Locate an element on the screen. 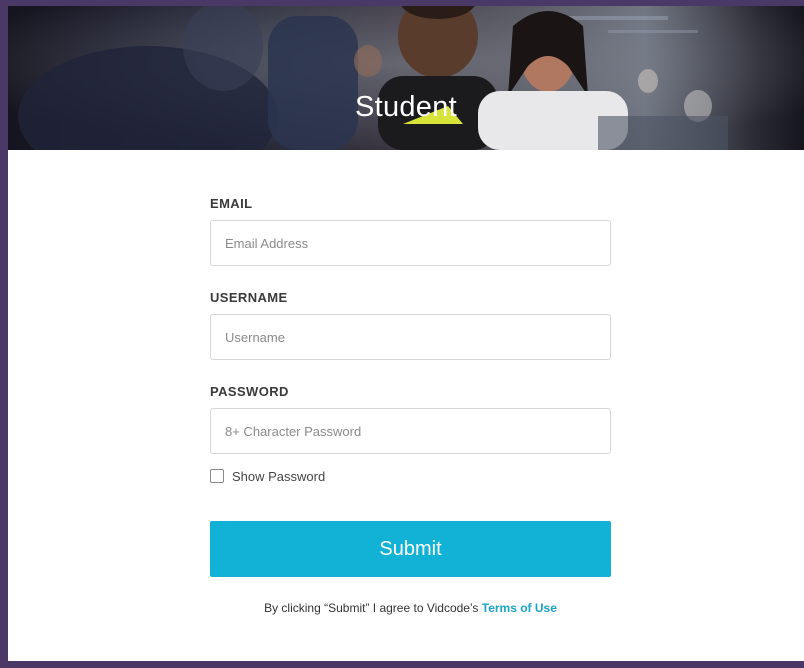 The image size is (804, 668). username-label: USERNAME is located at coordinates (249, 297).